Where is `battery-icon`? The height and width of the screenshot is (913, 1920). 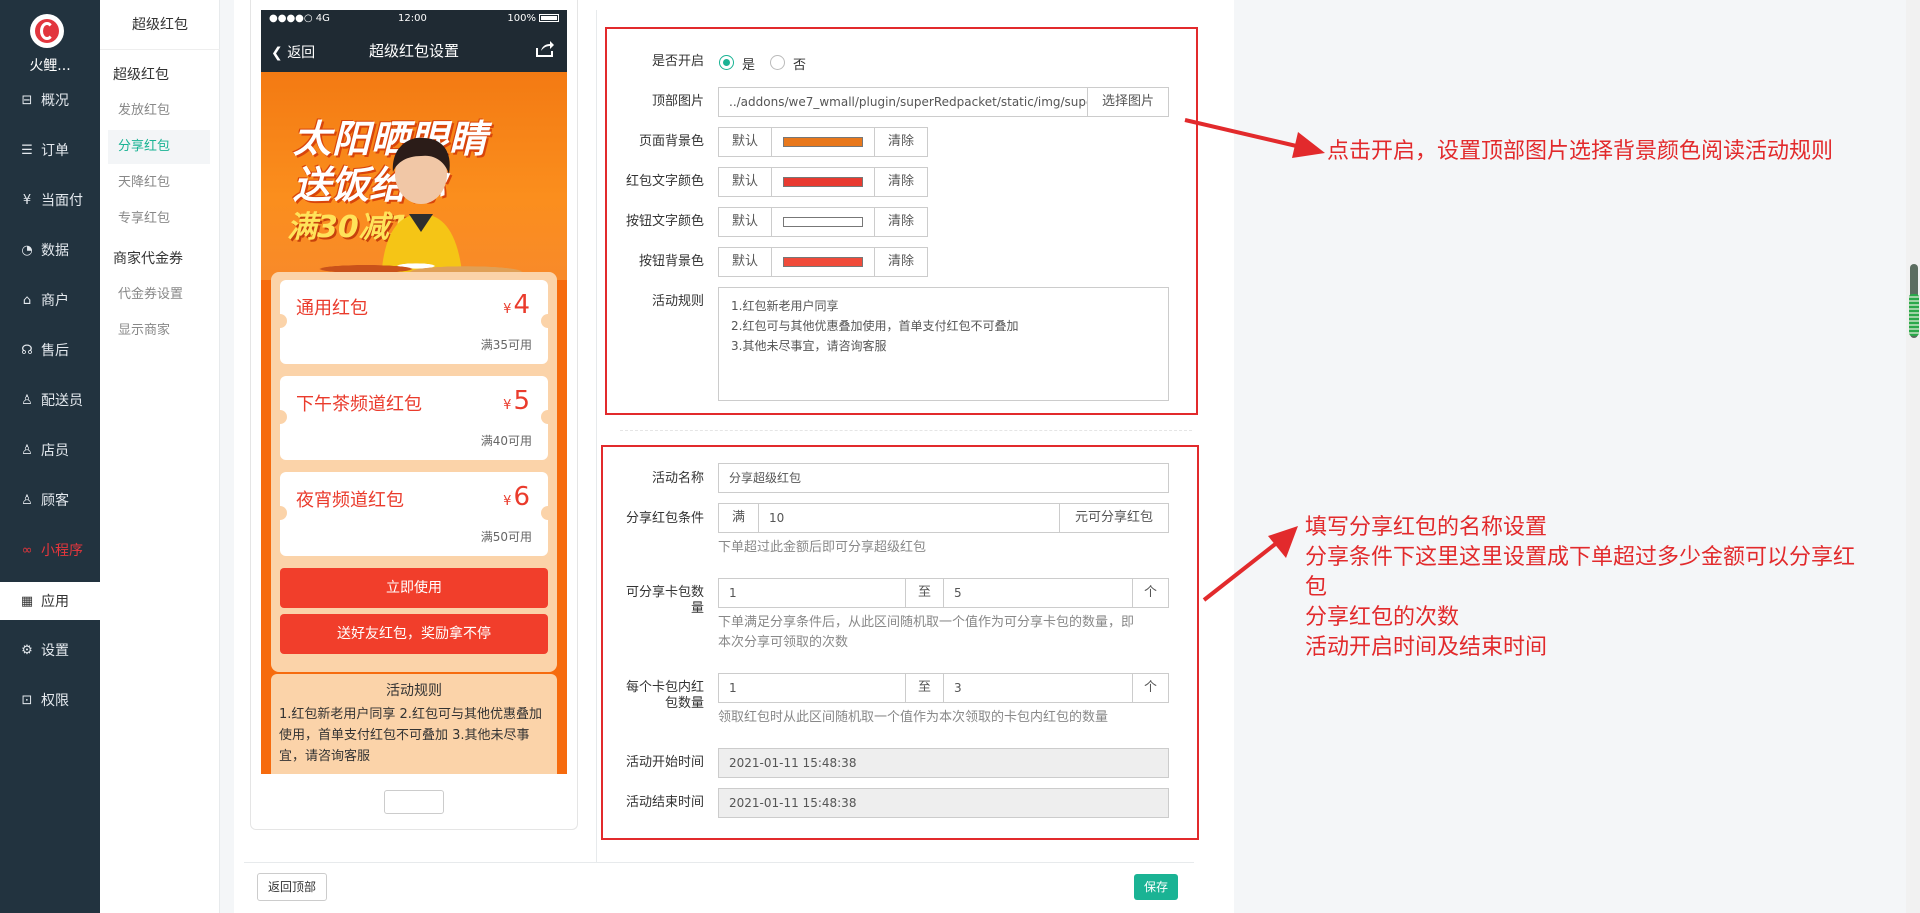 battery-icon is located at coordinates (549, 18).